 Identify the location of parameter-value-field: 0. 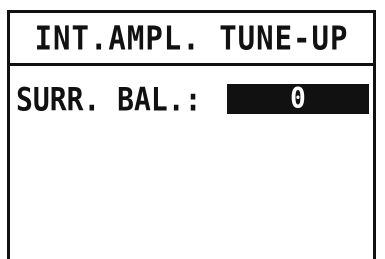
(298, 99).